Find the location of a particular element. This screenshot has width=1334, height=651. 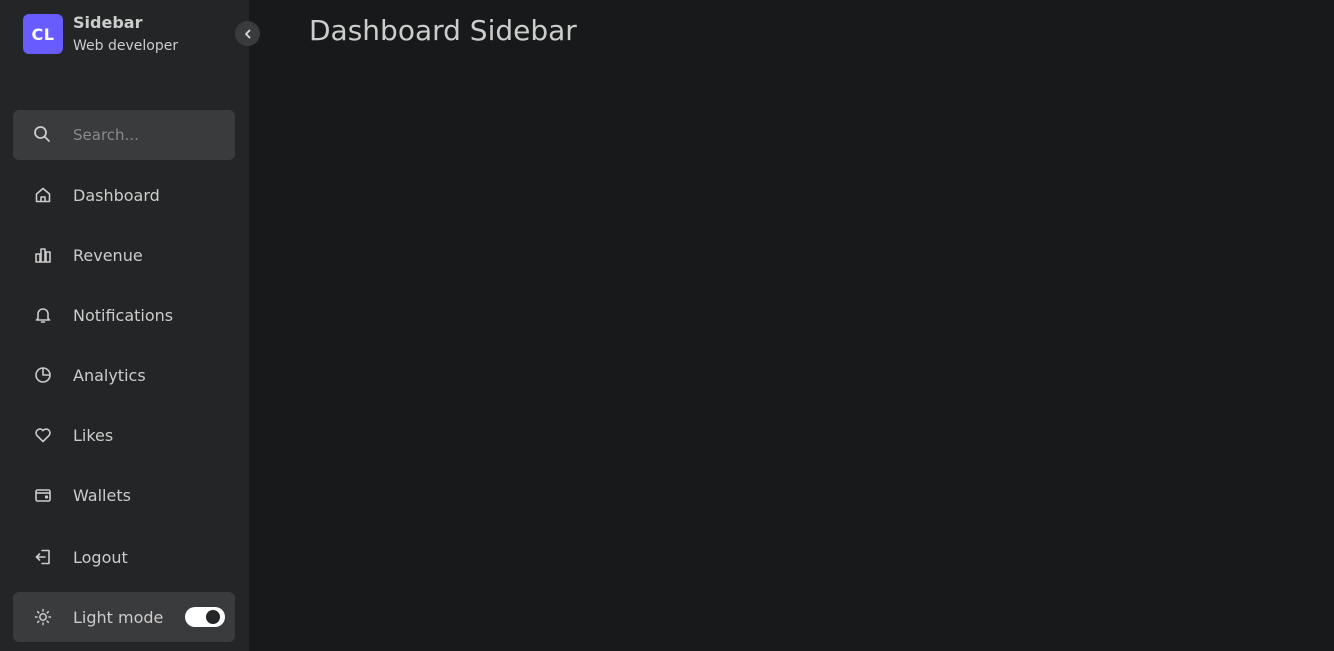

sidebar-item-label: Revenue is located at coordinates (108, 255).